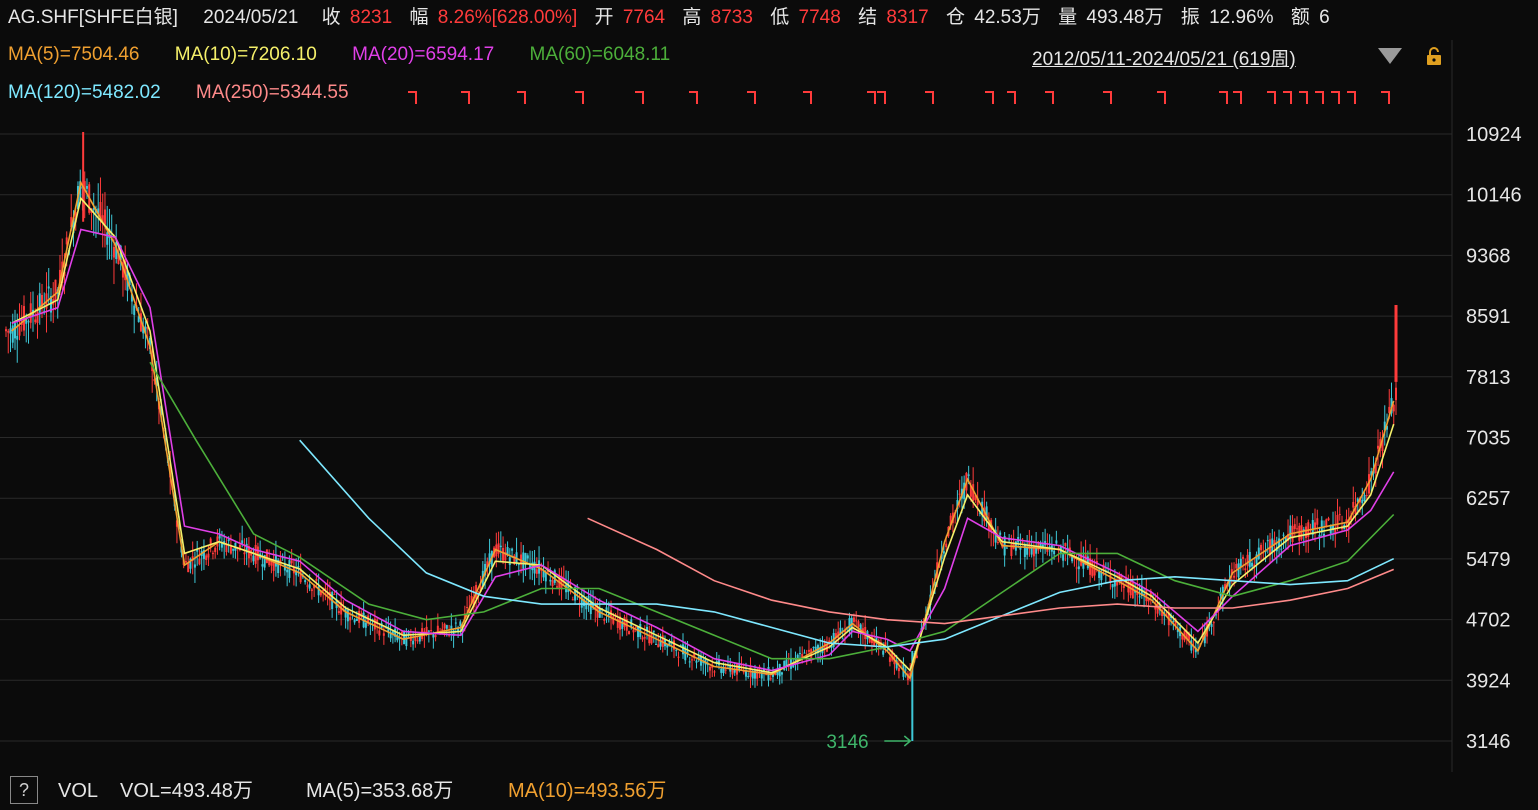  I want to click on volume-ma10: MA(10)=493.56万, so click(587, 791).